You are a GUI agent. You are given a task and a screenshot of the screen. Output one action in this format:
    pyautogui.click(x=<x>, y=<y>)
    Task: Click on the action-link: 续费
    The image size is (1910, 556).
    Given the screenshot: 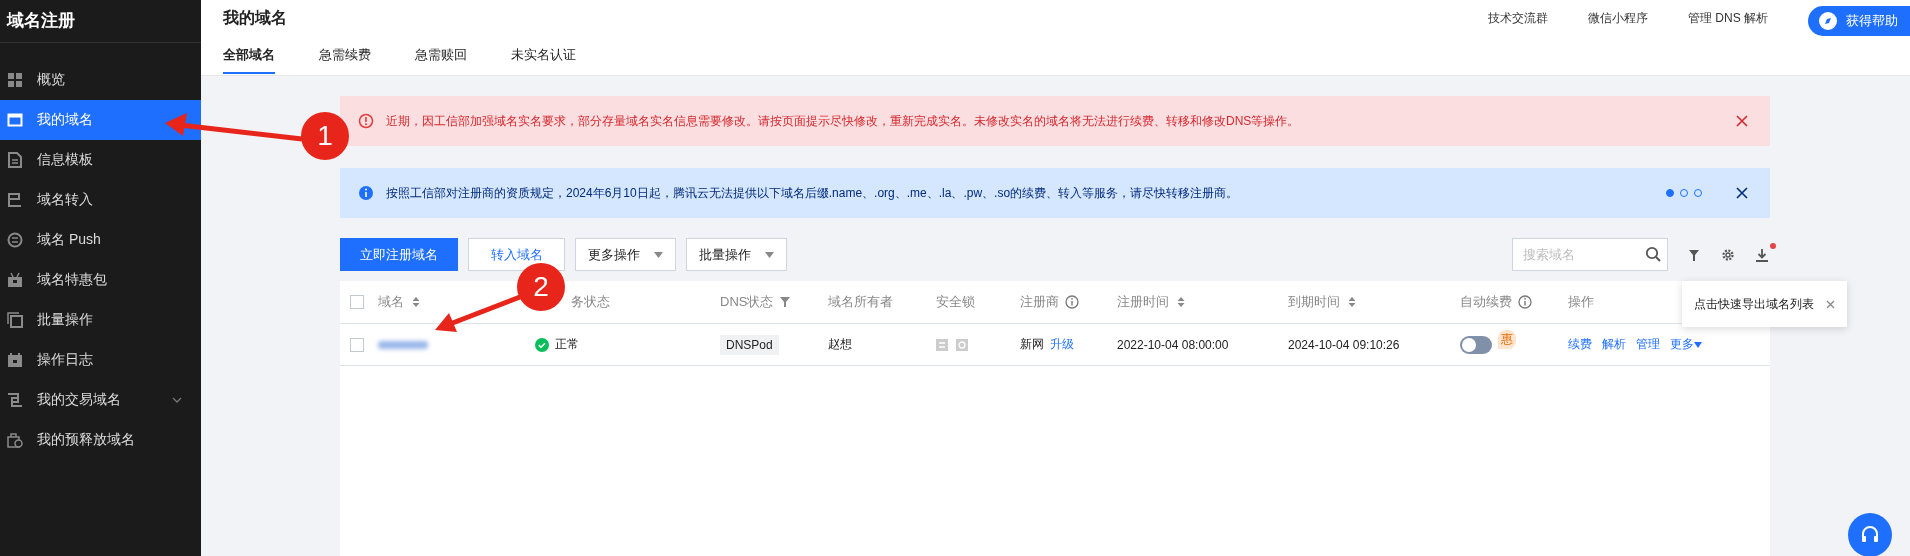 What is the action you would take?
    pyautogui.click(x=1580, y=344)
    